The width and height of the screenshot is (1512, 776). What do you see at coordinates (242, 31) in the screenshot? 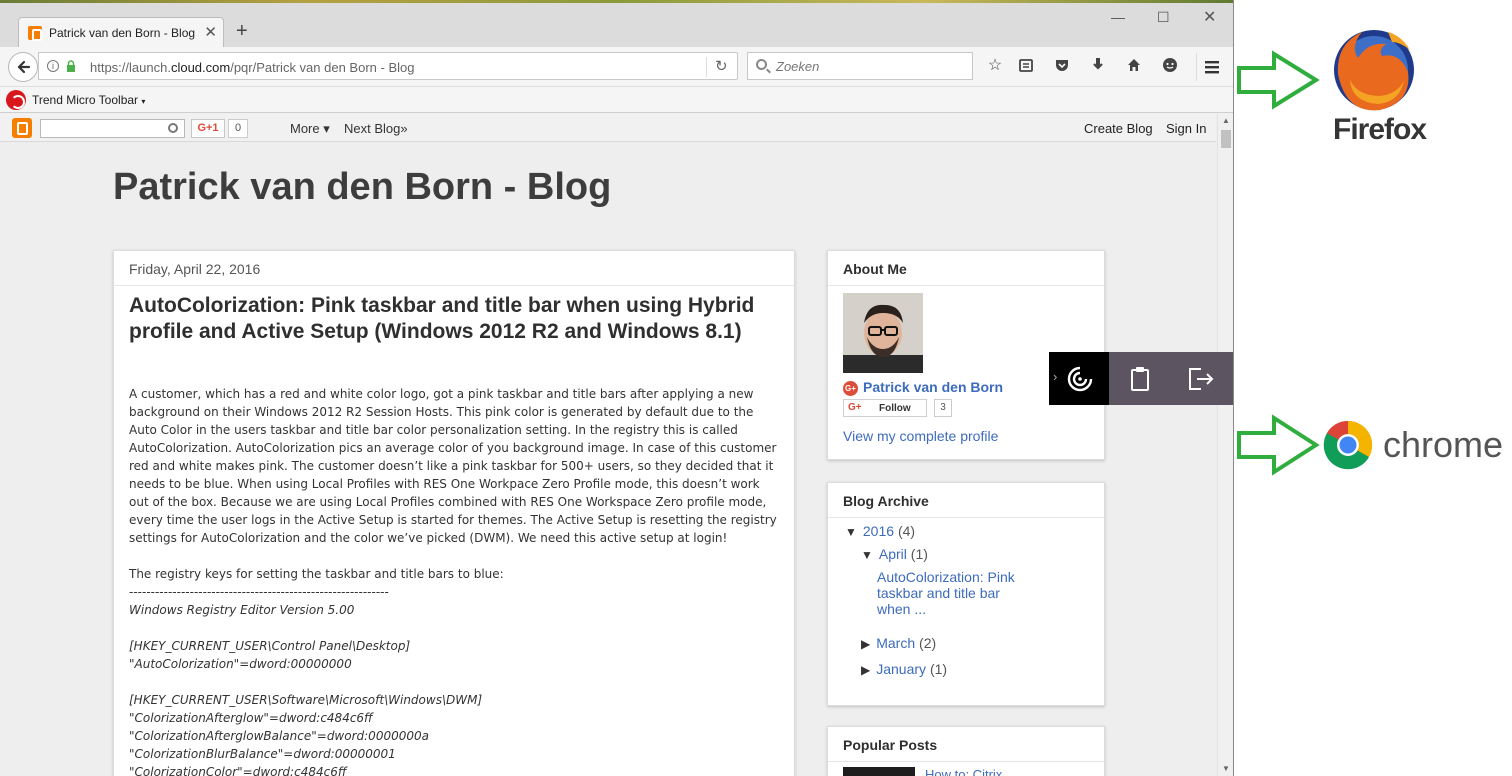
I see `new-tab-button: +` at bounding box center [242, 31].